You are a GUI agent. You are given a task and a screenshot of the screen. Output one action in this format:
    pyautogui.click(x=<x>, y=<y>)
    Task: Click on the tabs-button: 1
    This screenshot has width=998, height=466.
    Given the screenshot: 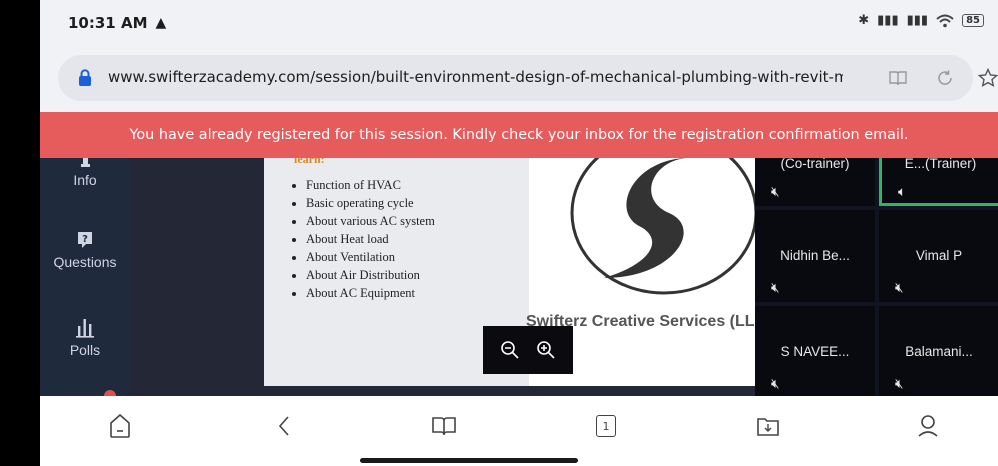 What is the action you would take?
    pyautogui.click(x=606, y=426)
    